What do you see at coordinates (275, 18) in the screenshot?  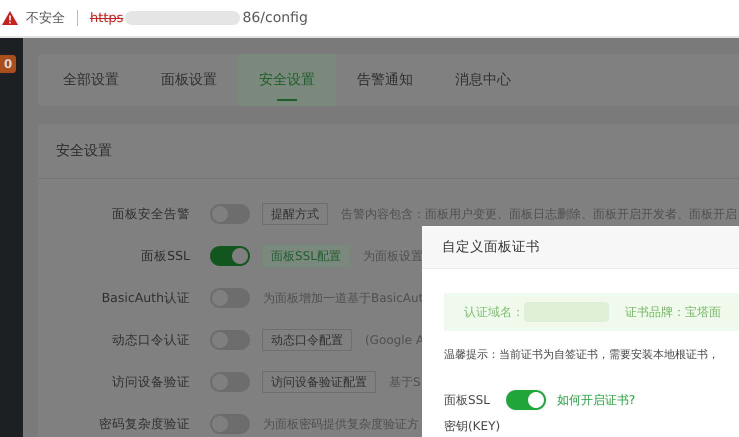 I see `url-path: 86/config` at bounding box center [275, 18].